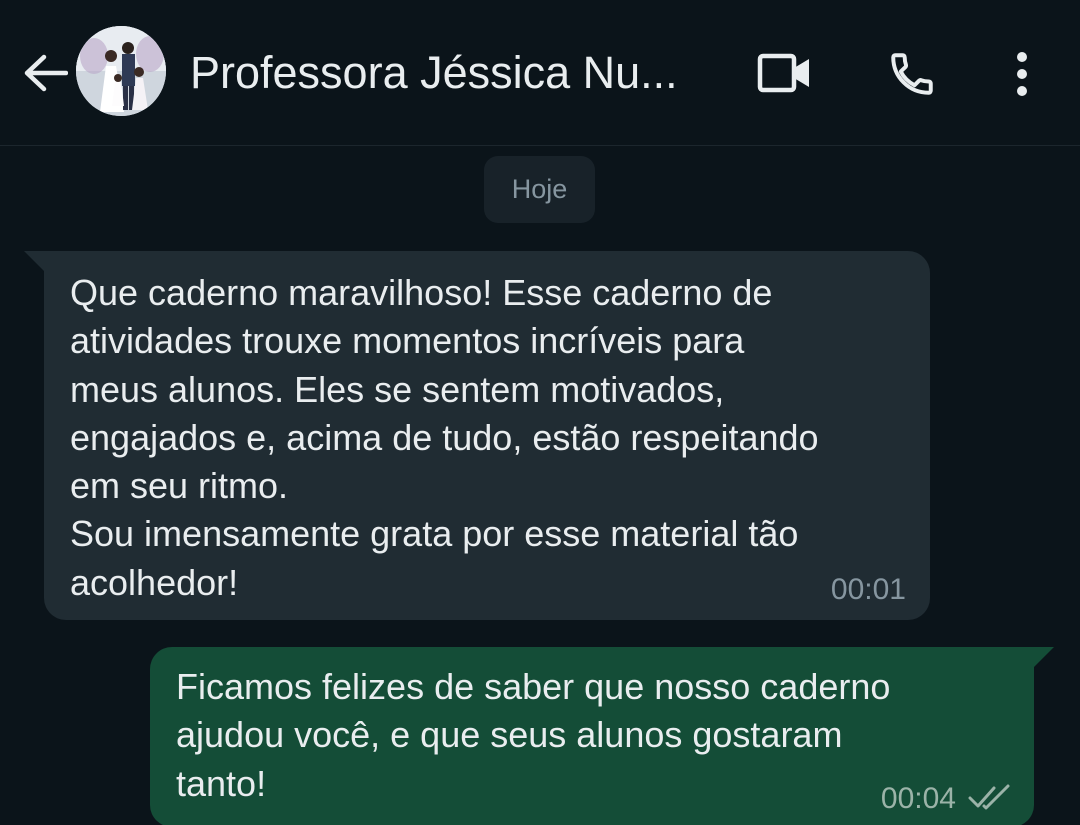 This screenshot has width=1080, height=825. I want to click on avatar-photo, so click(121, 71).